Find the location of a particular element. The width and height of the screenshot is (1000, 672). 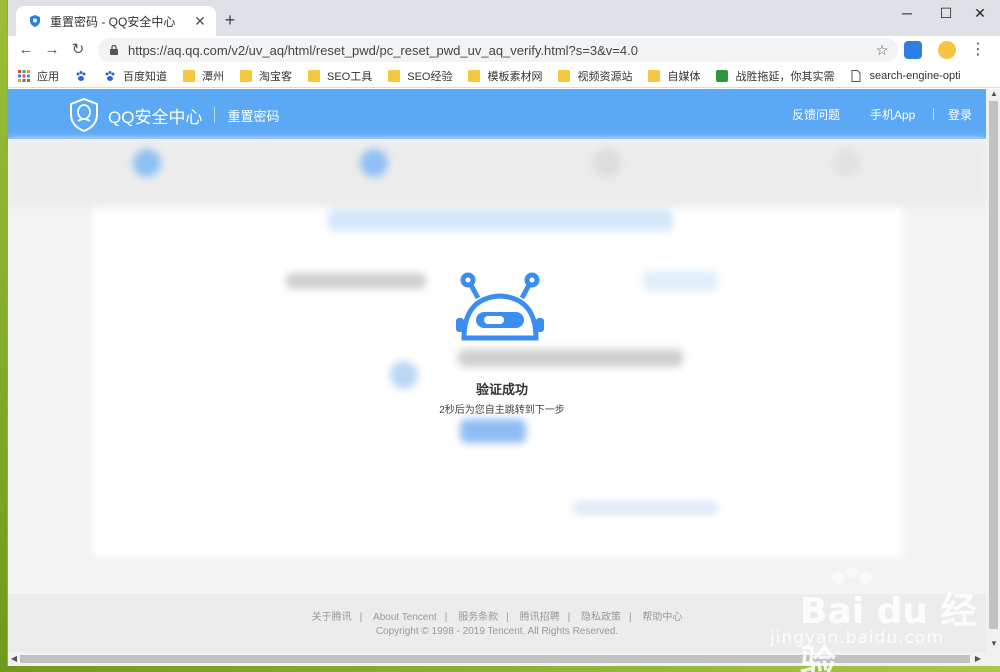

watermark-url: jingyan.baidu.com is located at coordinates (857, 638).